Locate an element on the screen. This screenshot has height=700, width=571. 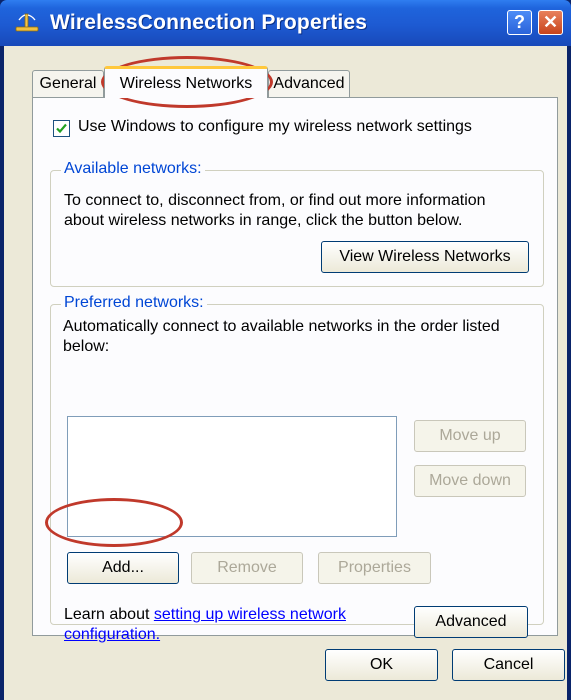
use-windows-checkbox is located at coordinates (61, 128).